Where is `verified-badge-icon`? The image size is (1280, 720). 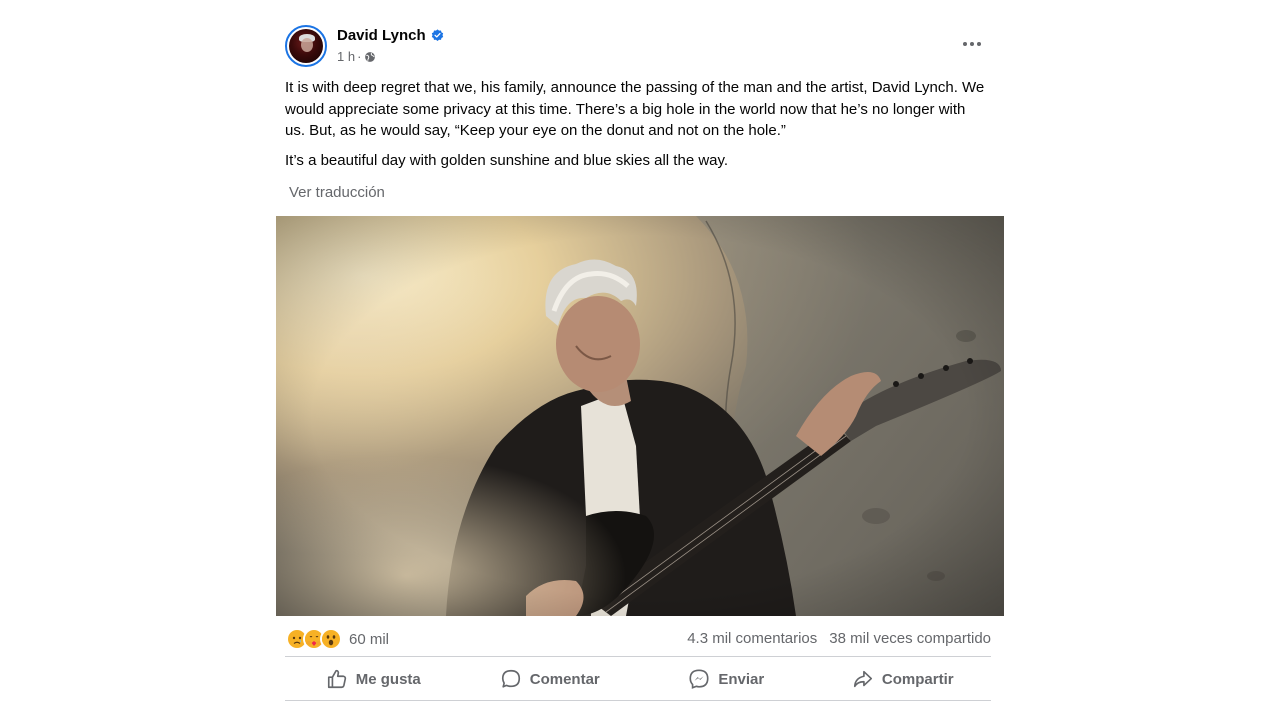
verified-badge-icon is located at coordinates (437, 35).